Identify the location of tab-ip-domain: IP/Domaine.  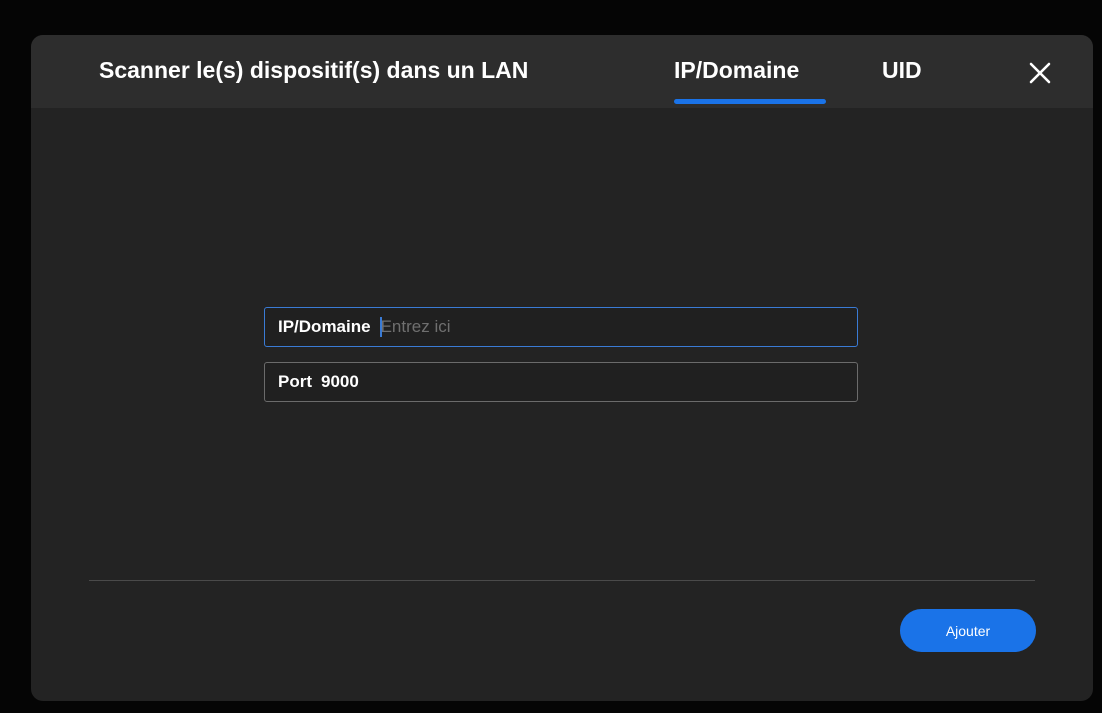
(736, 70).